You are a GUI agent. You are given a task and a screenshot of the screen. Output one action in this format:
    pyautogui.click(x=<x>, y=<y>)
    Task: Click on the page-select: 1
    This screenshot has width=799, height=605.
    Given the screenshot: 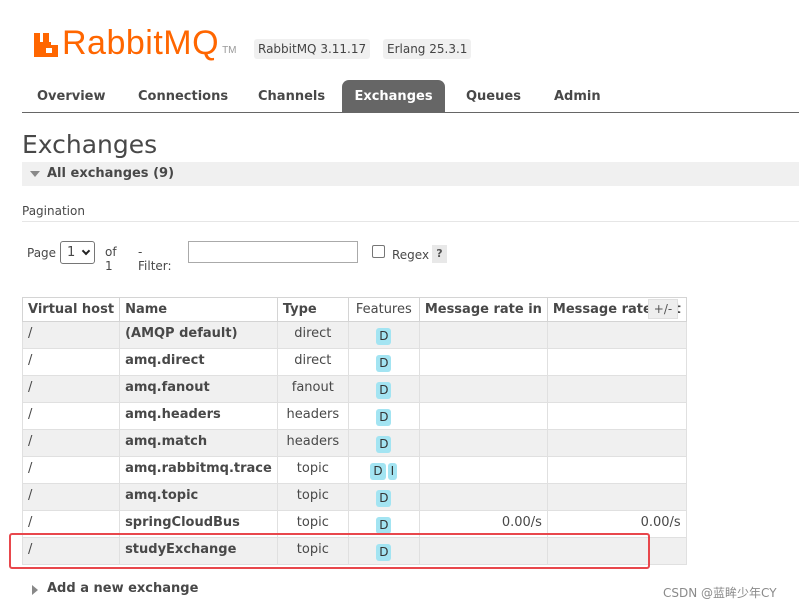 What is the action you would take?
    pyautogui.click(x=77, y=252)
    